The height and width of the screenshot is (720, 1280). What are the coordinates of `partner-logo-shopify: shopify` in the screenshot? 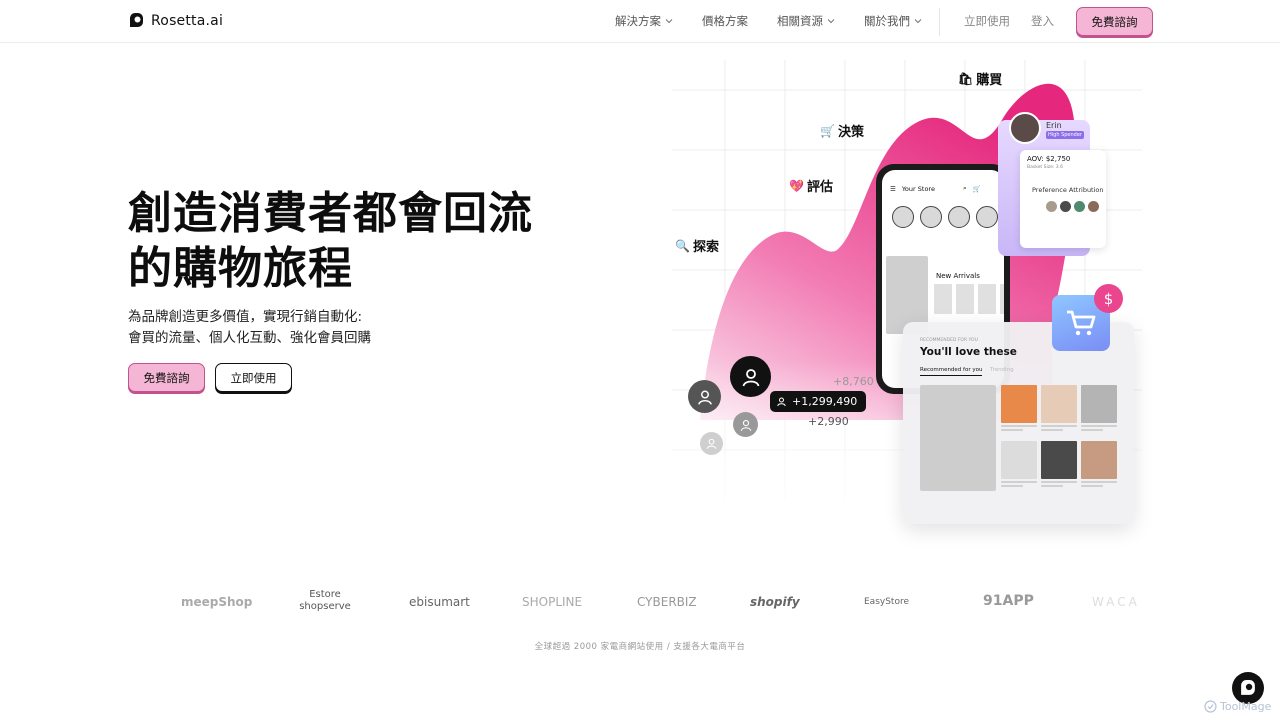 It's located at (775, 602).